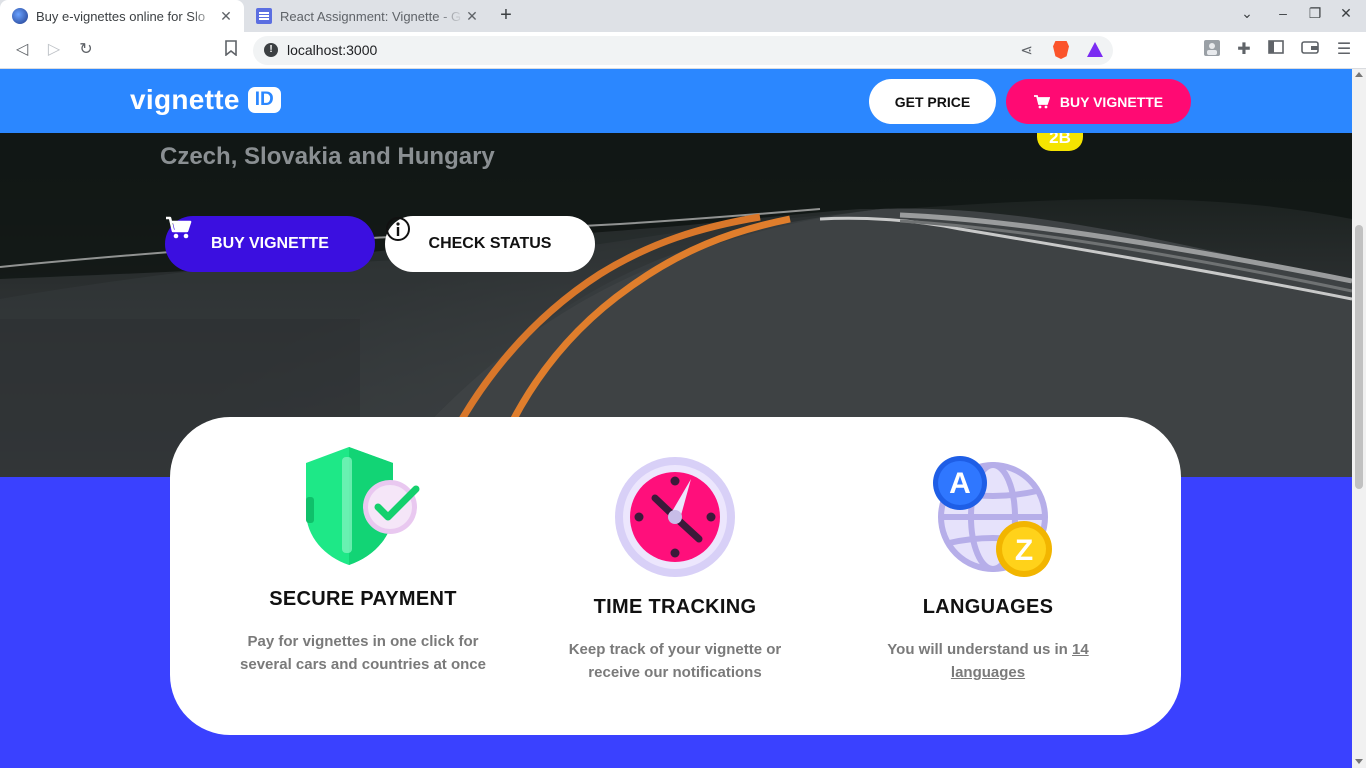  I want to click on sidebar-icon, so click(1276, 50).